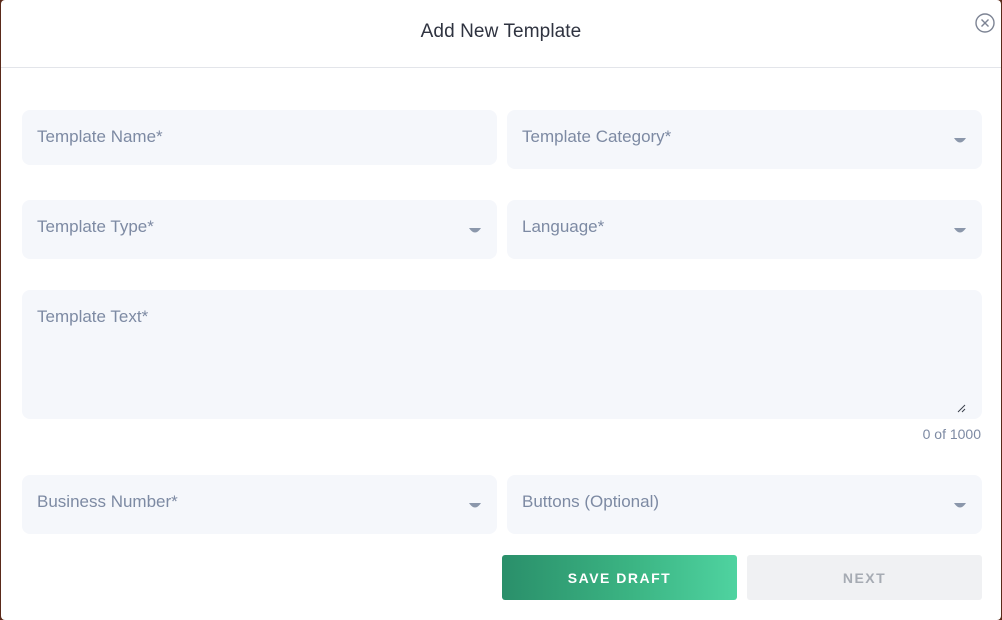 The image size is (1002, 620). Describe the element at coordinates (259, 137) in the screenshot. I see `template-name-input: Template Name*` at that location.